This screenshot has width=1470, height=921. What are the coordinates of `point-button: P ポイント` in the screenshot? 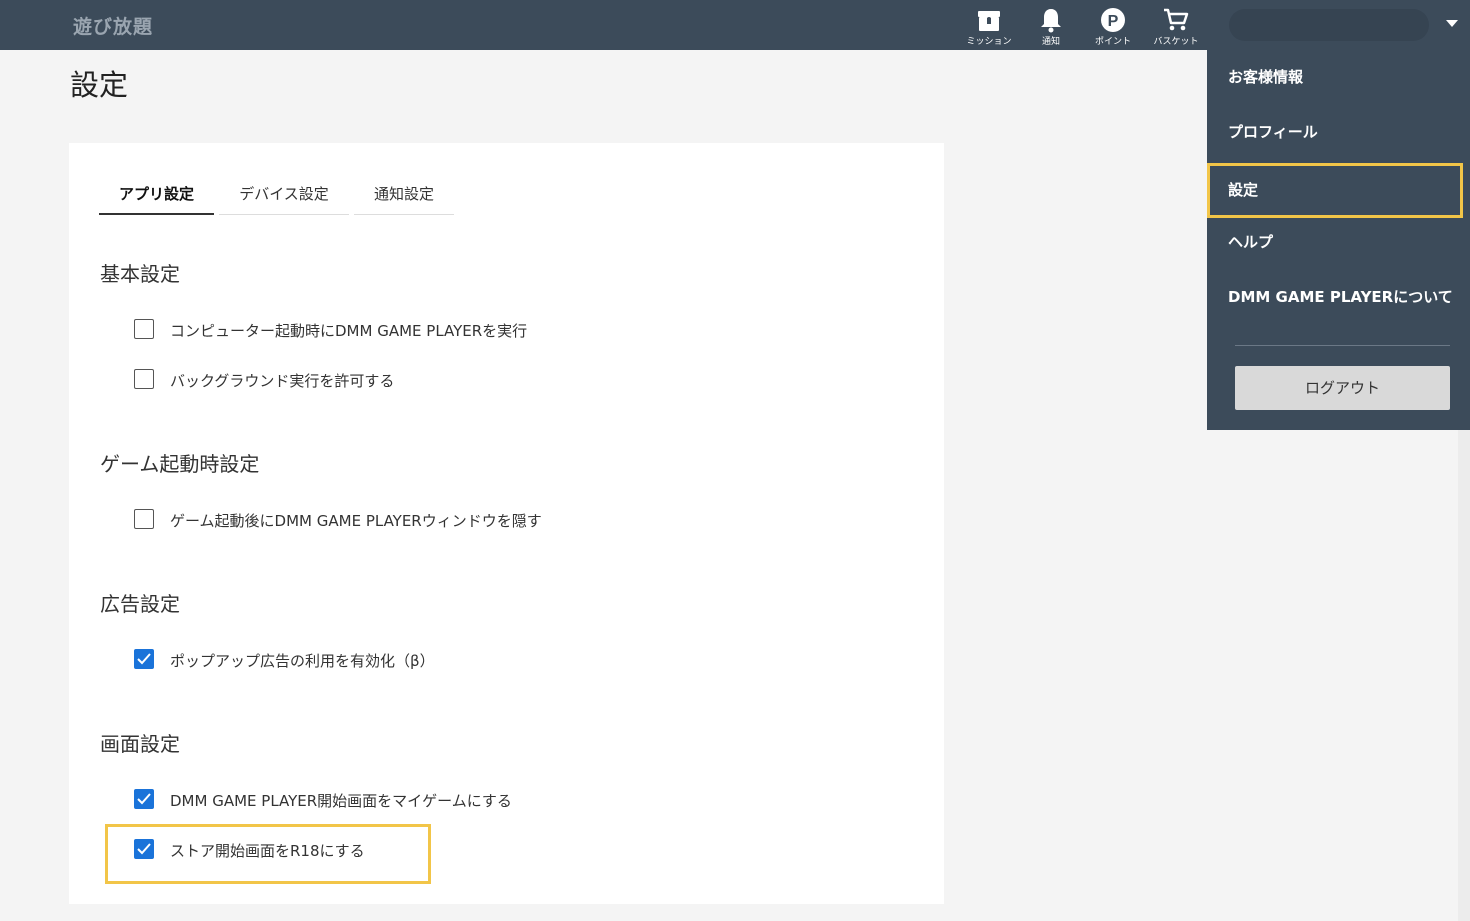 It's located at (1113, 26).